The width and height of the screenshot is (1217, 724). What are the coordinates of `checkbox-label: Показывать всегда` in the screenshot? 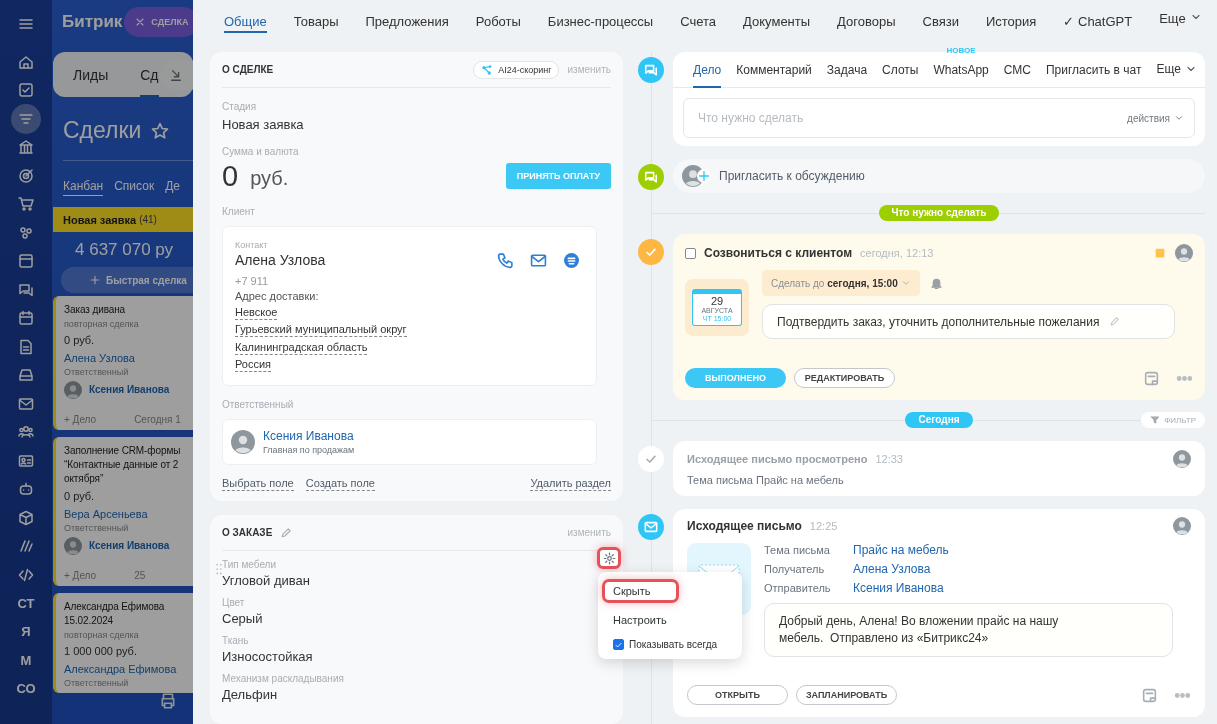 It's located at (673, 644).